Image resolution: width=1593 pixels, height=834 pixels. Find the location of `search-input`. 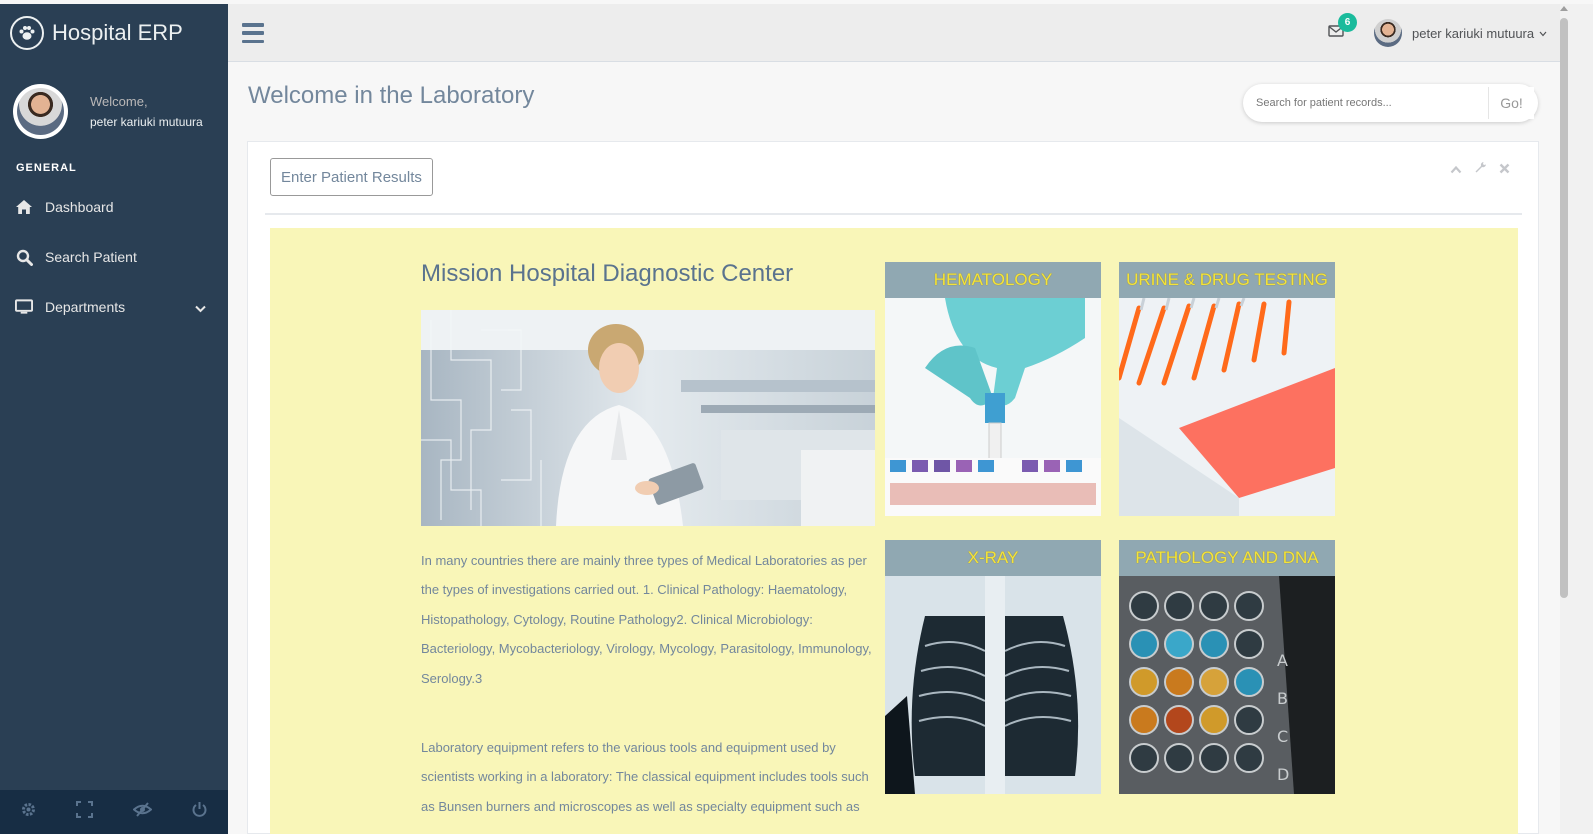

search-input is located at coordinates (1365, 103).